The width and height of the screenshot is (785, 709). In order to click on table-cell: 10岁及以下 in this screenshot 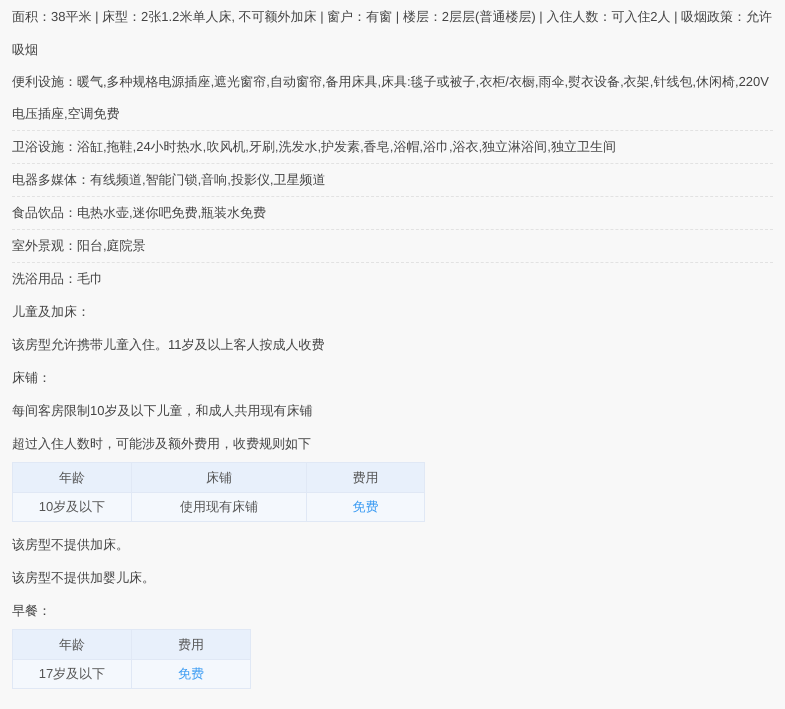, I will do `click(72, 507)`.